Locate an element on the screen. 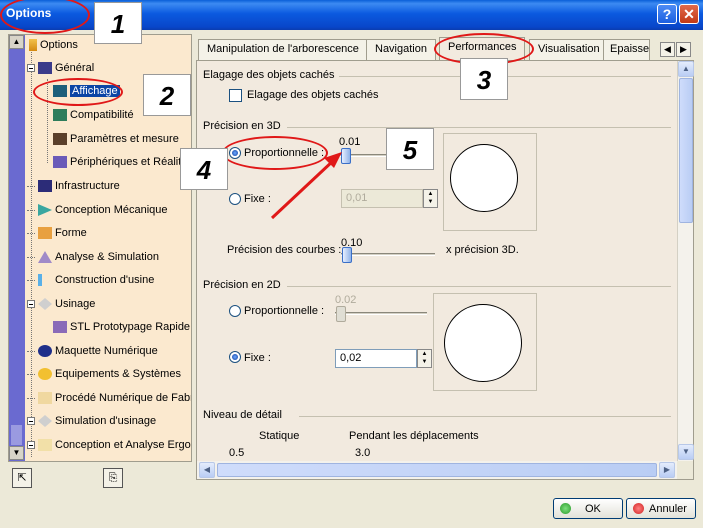  annotation-ellipse-proportionnelle is located at coordinates (275, 153).